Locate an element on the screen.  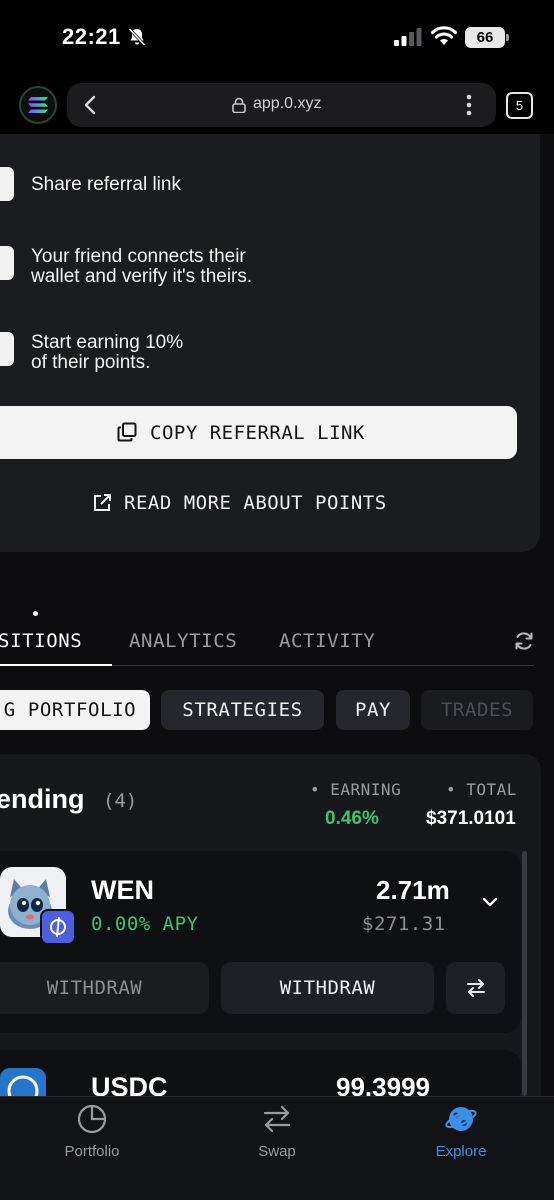
status-time: 22:21 is located at coordinates (91, 36).